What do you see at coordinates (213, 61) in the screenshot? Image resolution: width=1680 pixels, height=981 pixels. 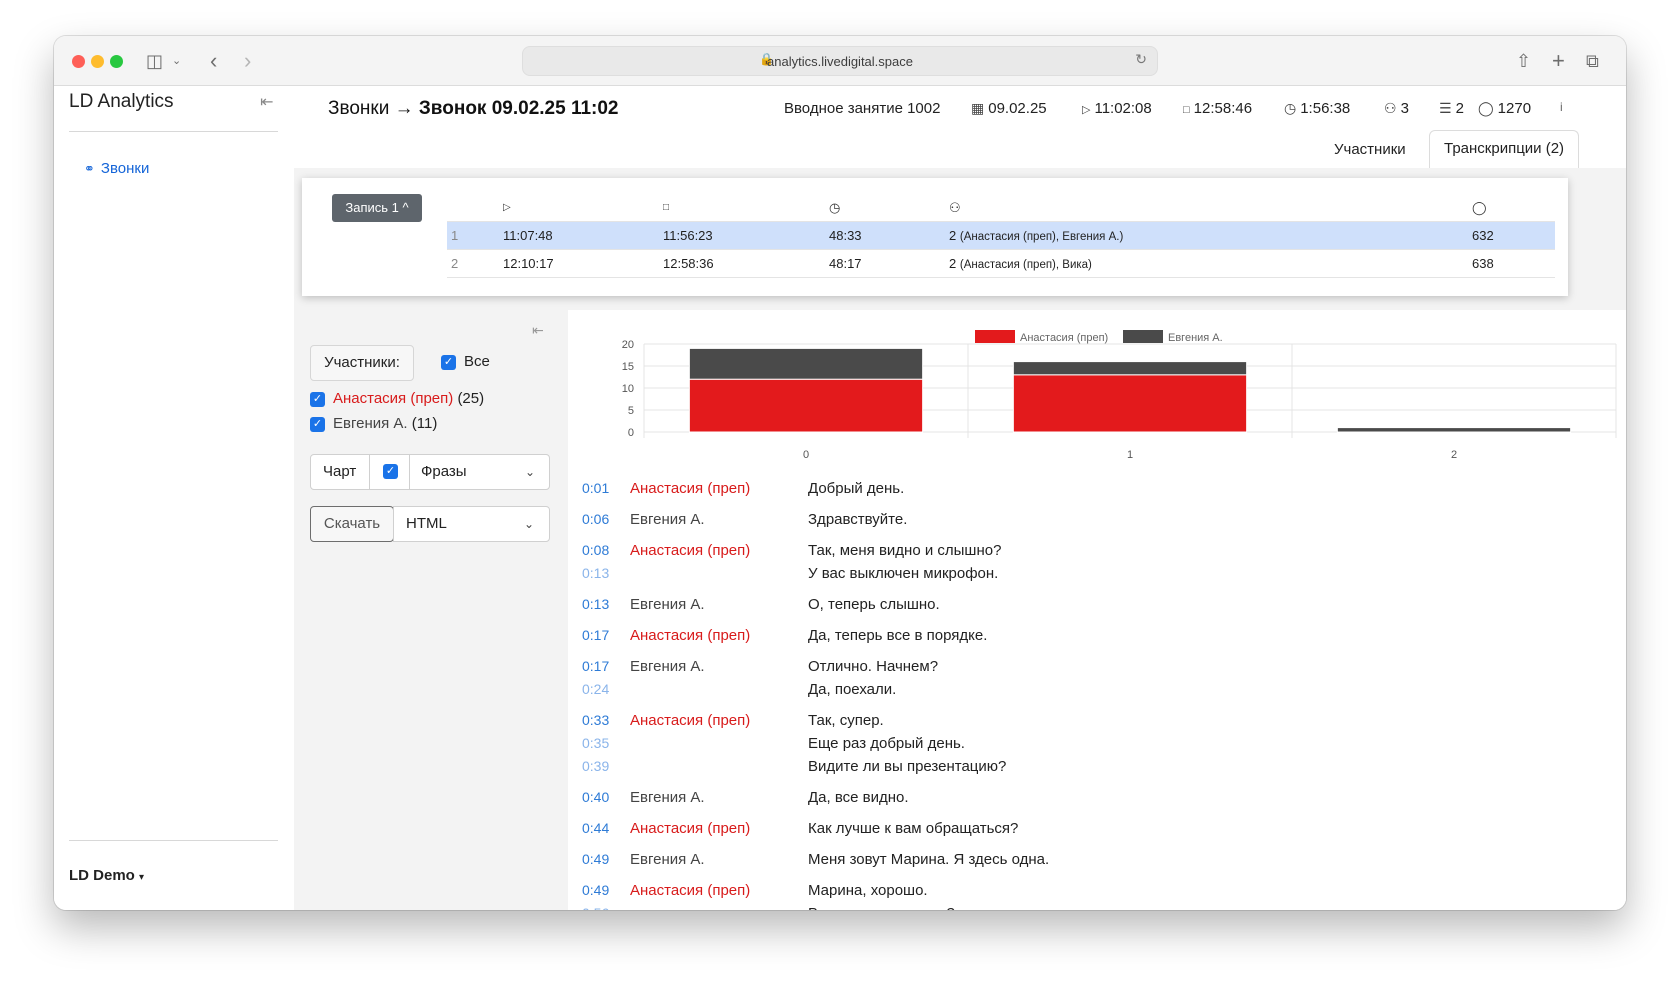 I see `back-icon: ‹` at bounding box center [213, 61].